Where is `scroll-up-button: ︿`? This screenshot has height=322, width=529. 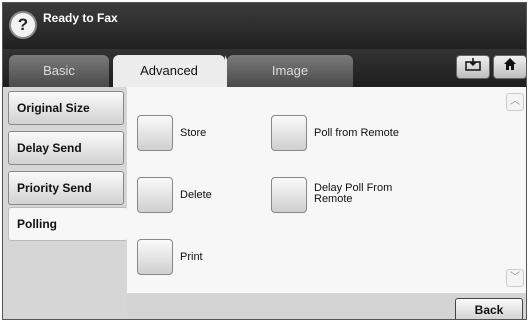 scroll-up-button: ︿ is located at coordinates (515, 102).